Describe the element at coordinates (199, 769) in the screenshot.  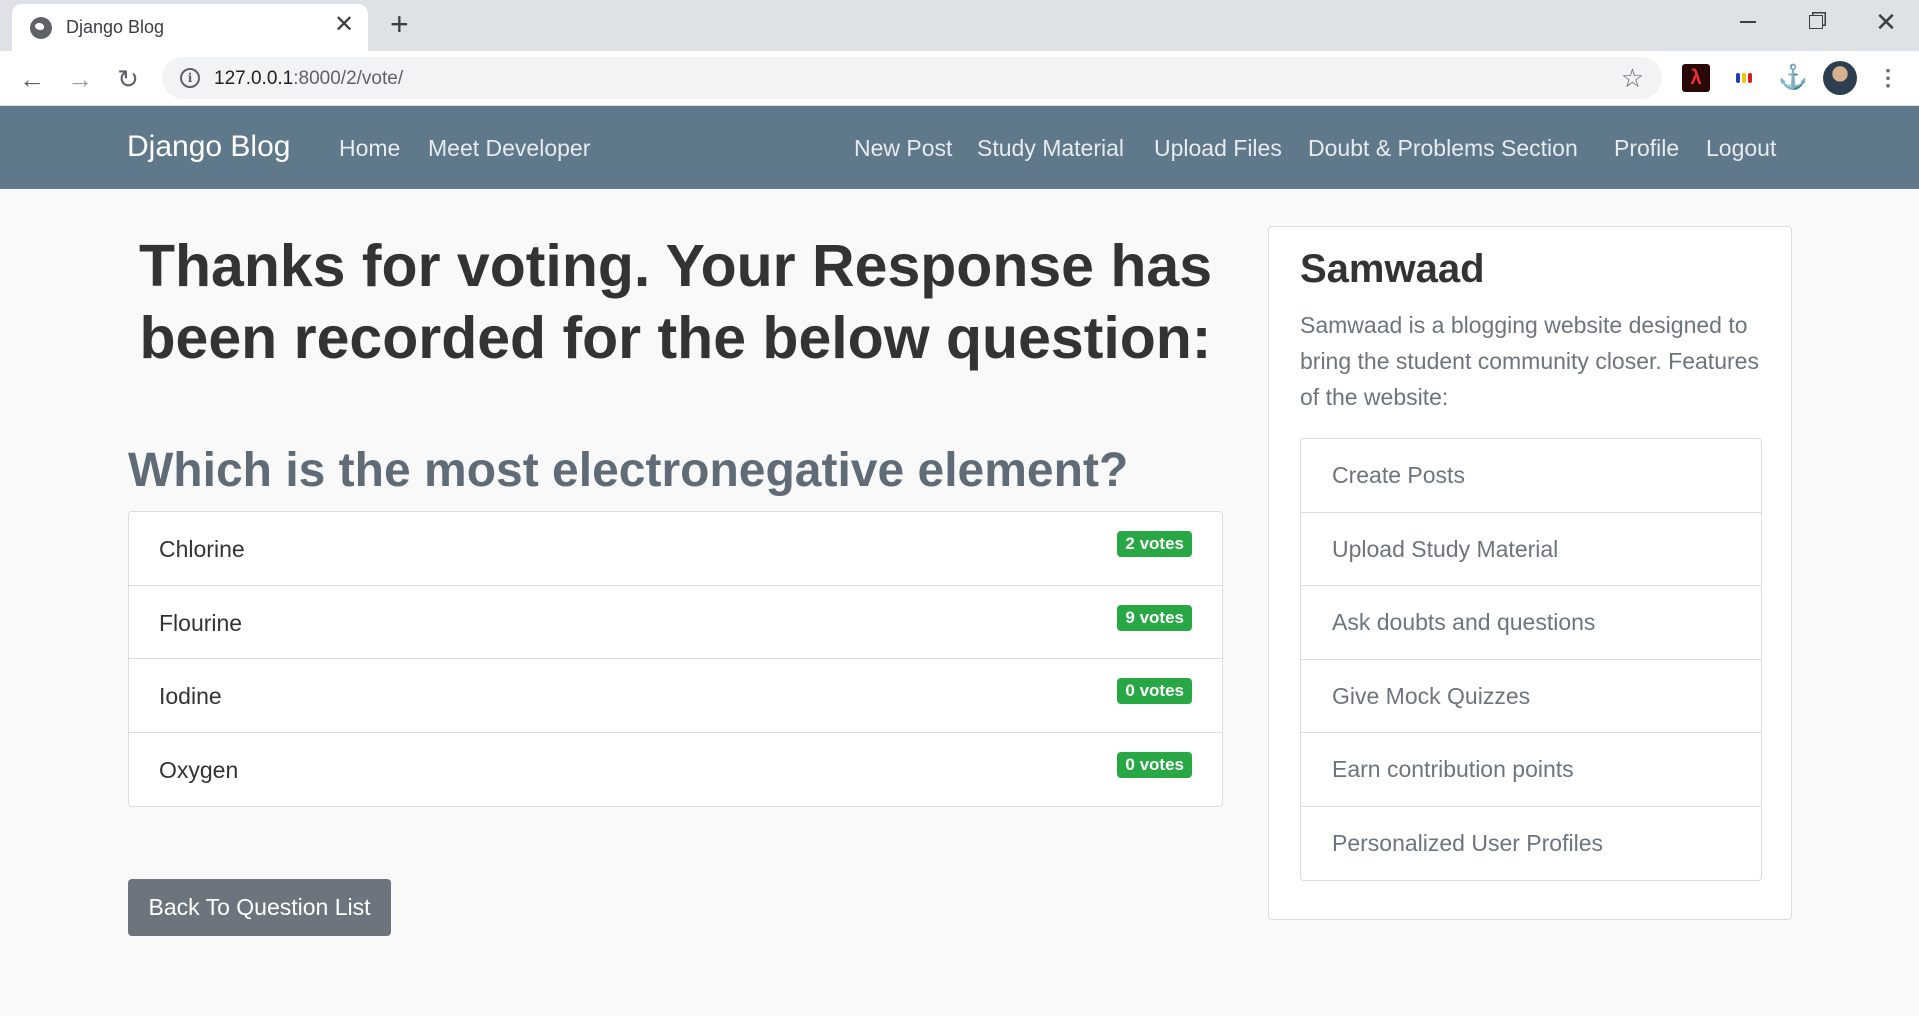
I see `choice-label: Oxygen` at that location.